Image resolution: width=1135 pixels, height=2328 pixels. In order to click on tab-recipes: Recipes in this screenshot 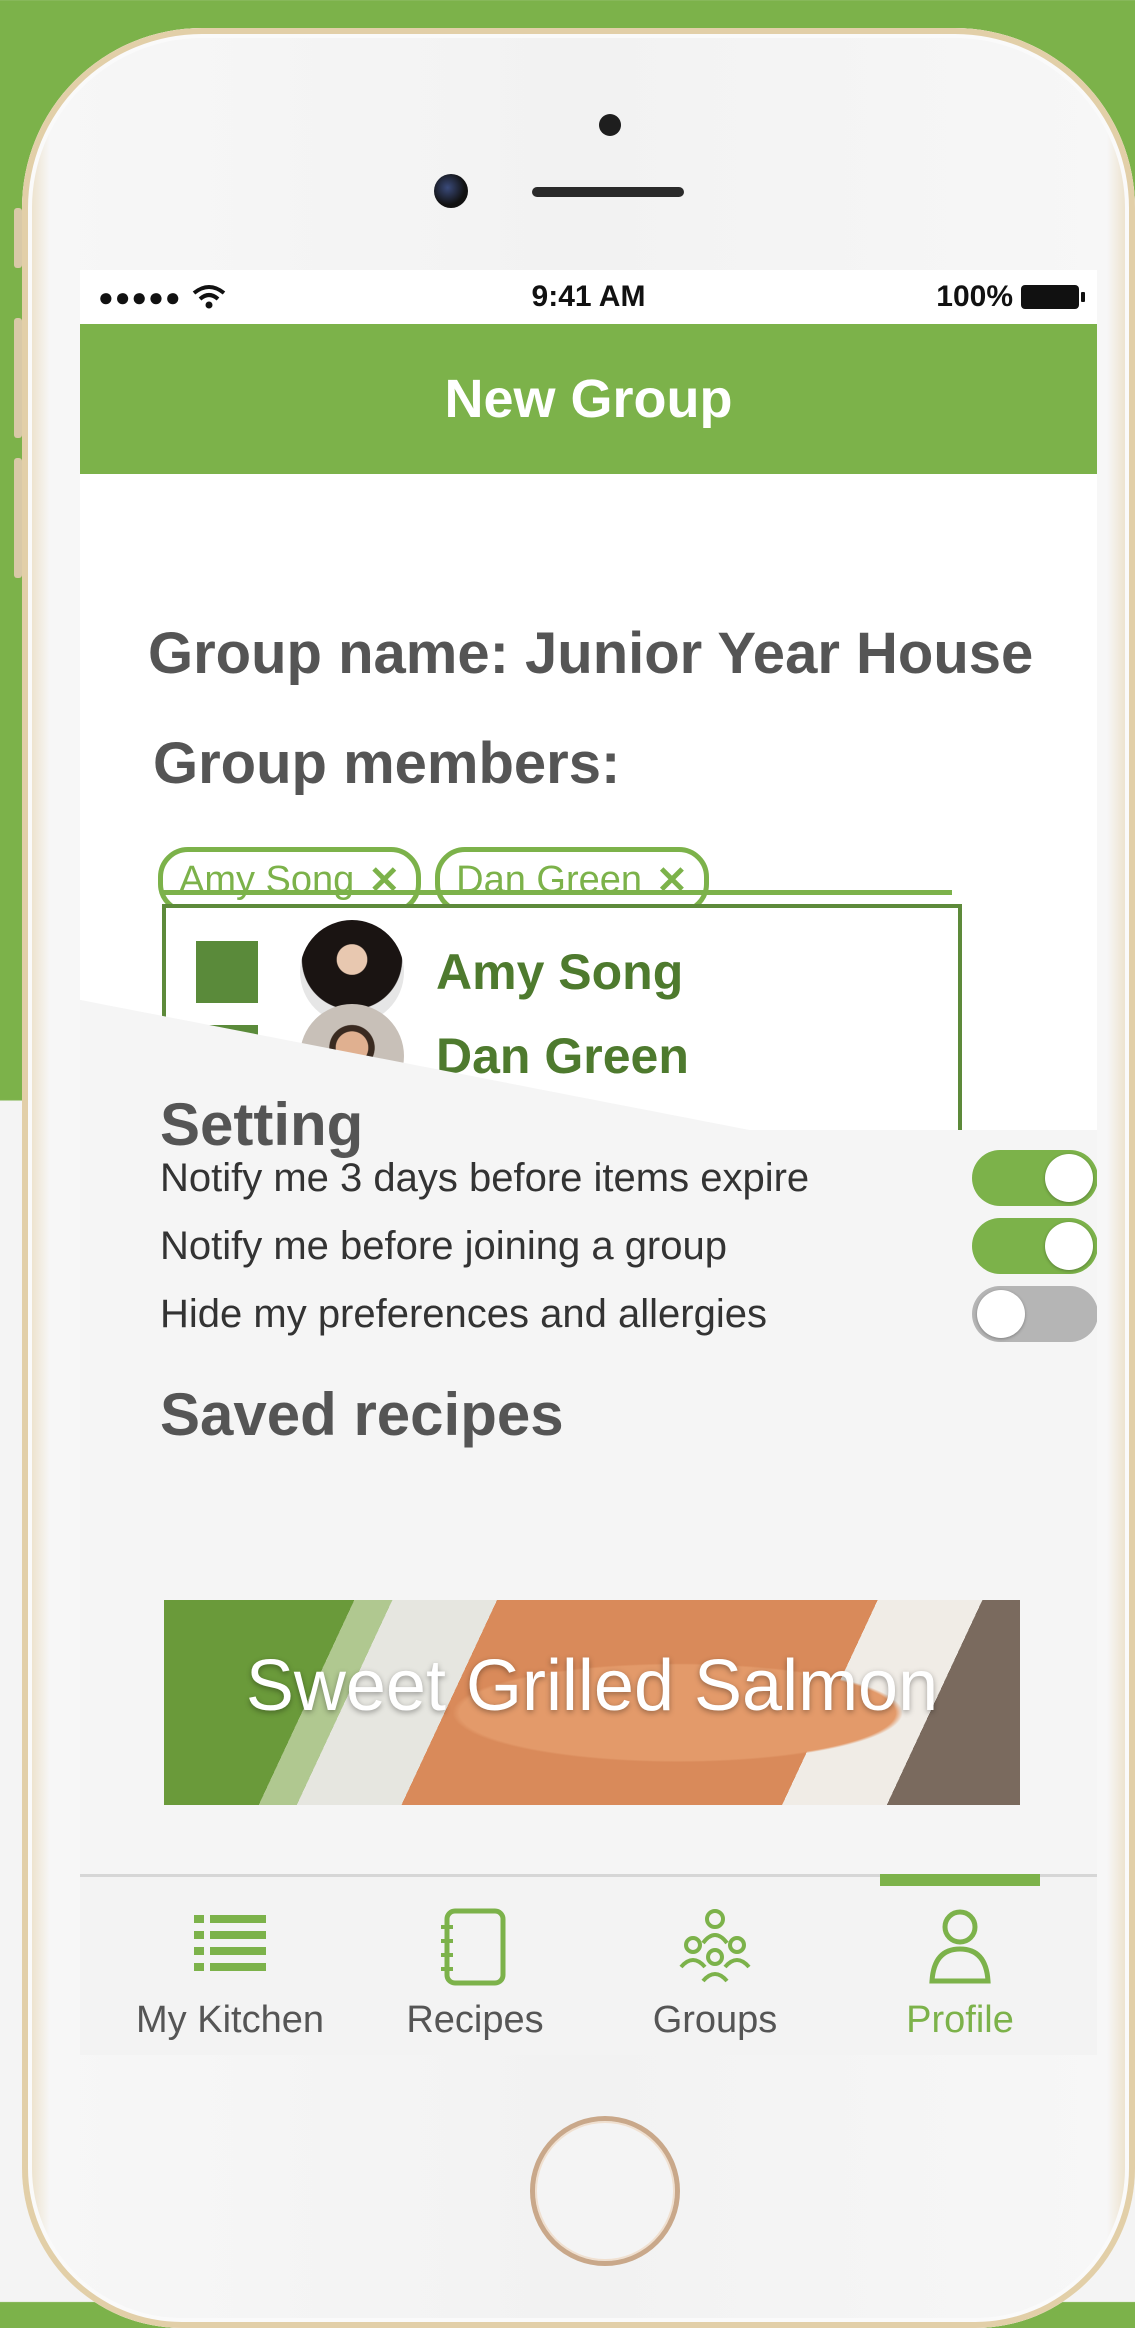, I will do `click(475, 1966)`.